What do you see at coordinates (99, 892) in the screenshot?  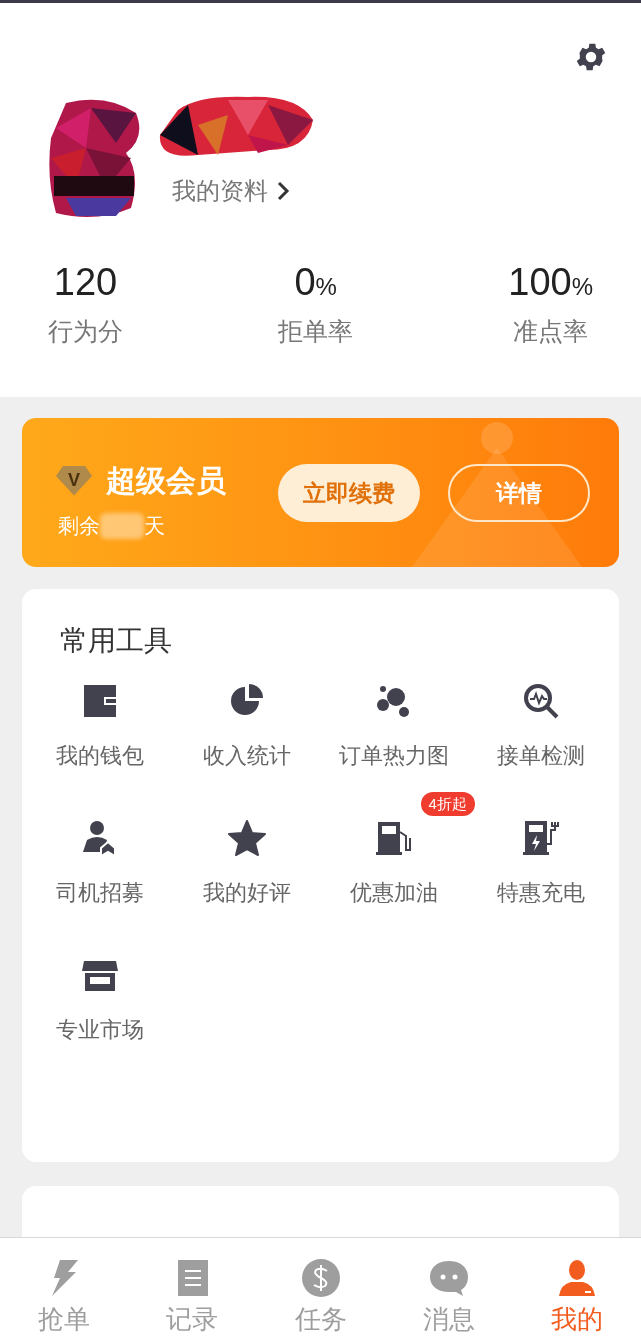 I see `tool-label: 司机招募` at bounding box center [99, 892].